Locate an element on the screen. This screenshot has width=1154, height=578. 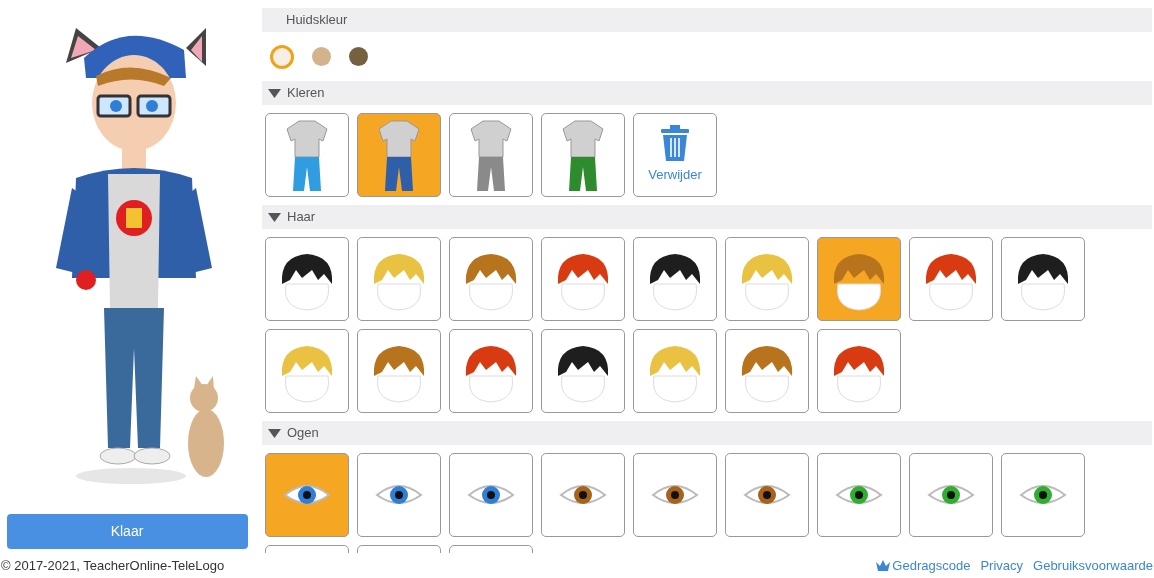
footer-link: Privacy is located at coordinates (1002, 565).